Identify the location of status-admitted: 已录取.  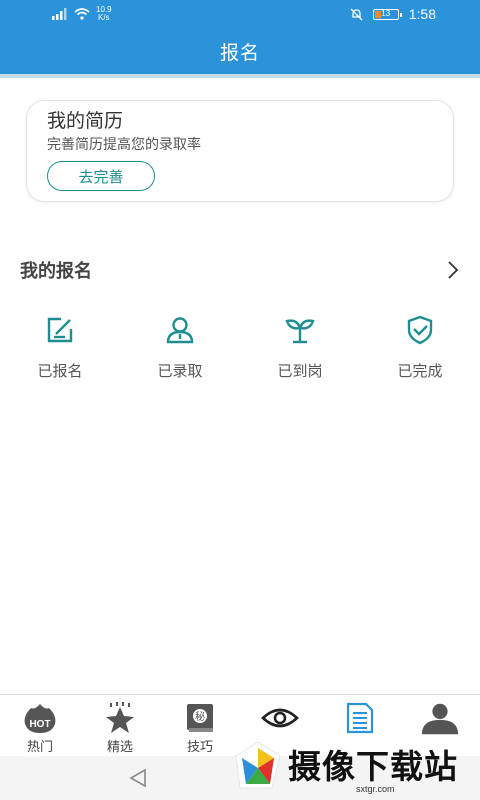
(180, 350).